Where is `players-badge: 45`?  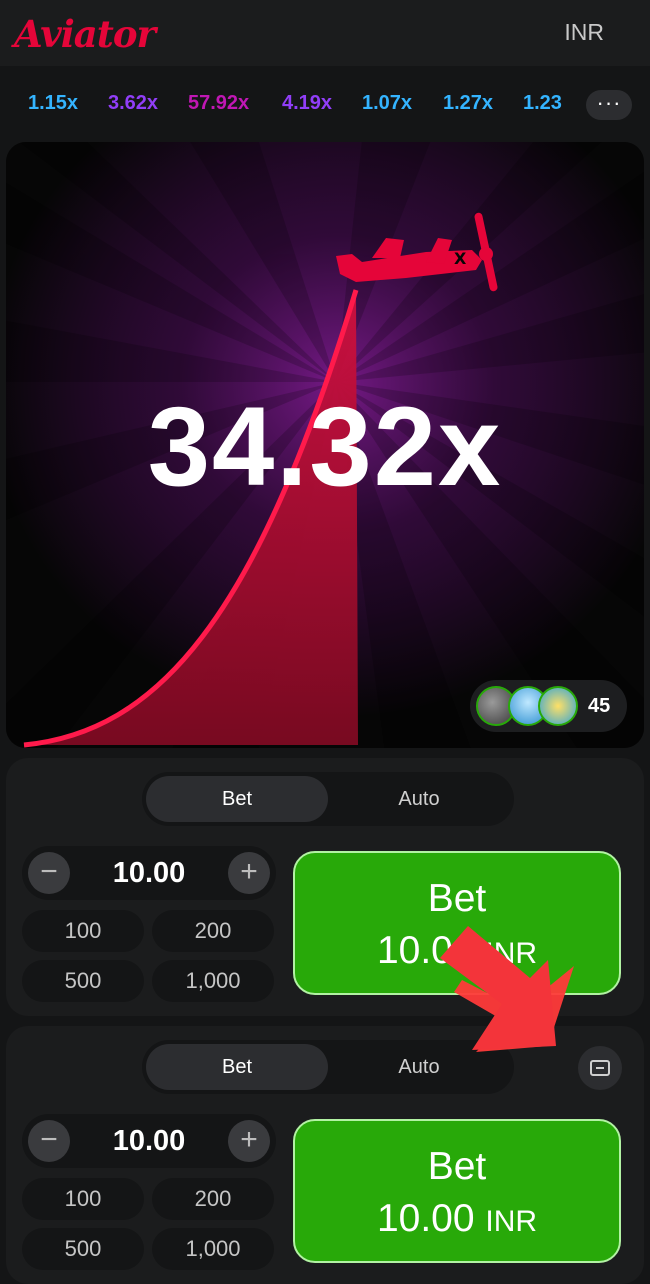
players-badge: 45 is located at coordinates (548, 706).